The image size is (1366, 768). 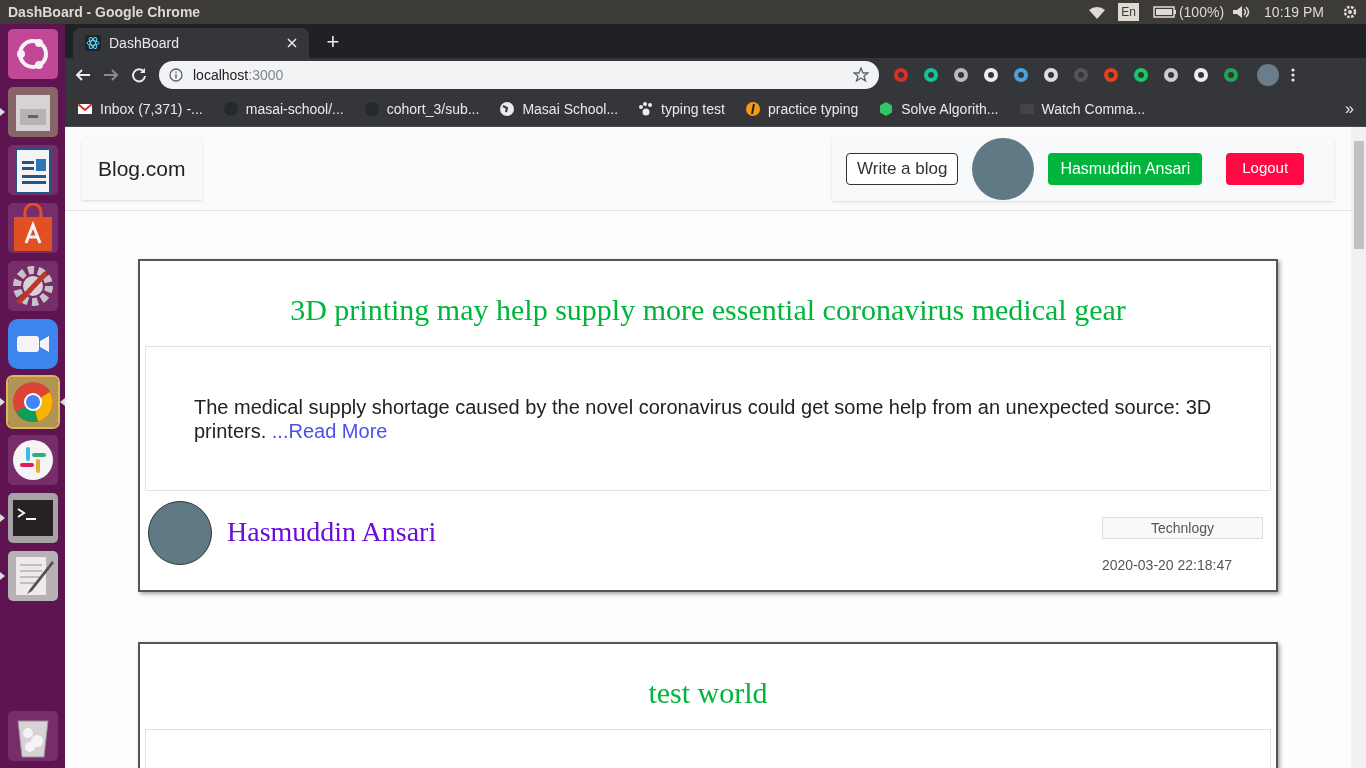 I want to click on forward-arrow-icon, so click(x=111, y=75).